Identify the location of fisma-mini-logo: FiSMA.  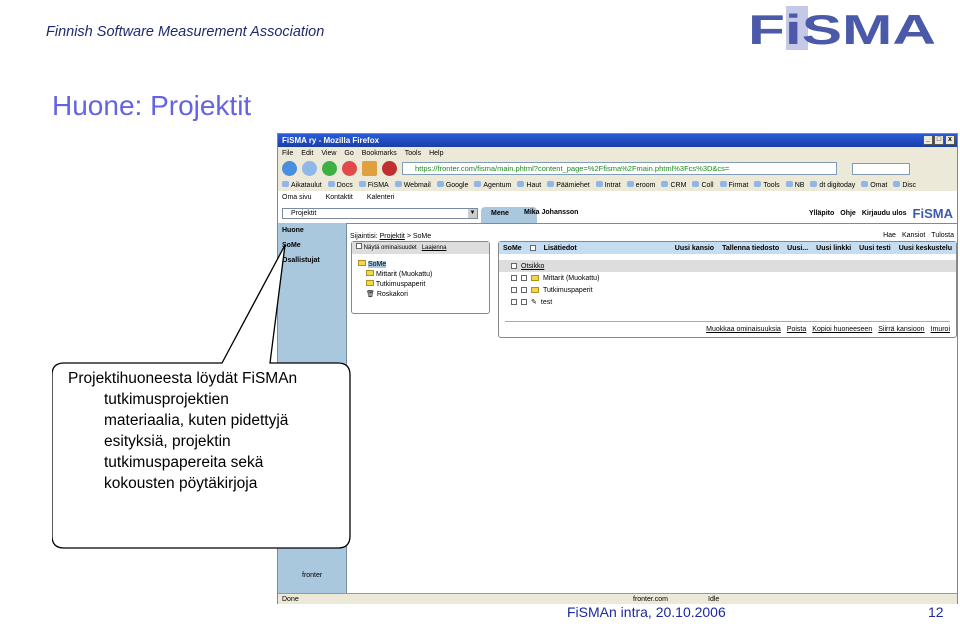
(932, 213).